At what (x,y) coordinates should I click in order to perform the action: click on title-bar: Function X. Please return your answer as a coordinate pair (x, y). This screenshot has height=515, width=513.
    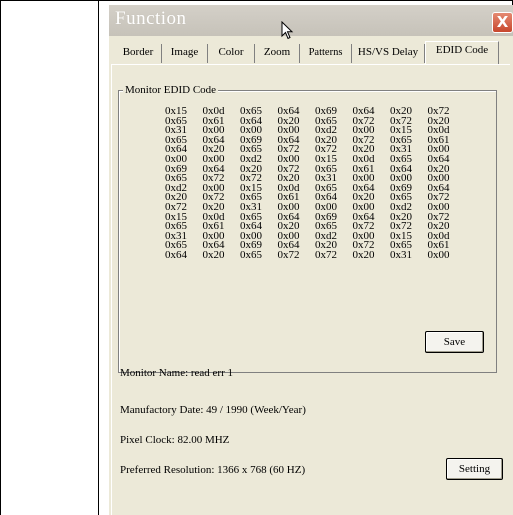
    Looking at the image, I should click on (311, 20).